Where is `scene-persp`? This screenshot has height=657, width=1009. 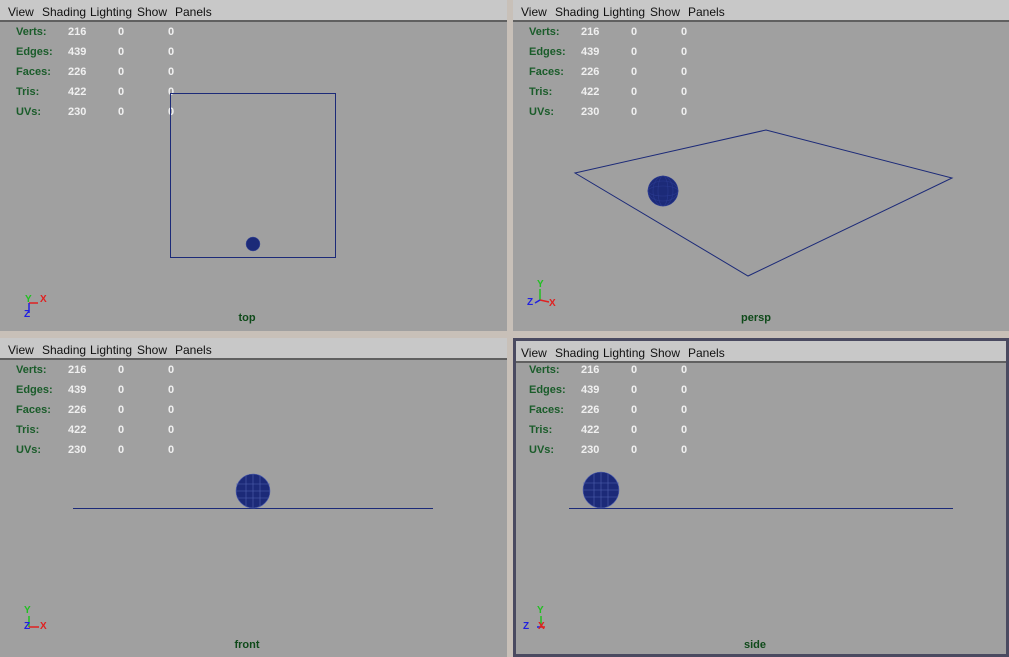 scene-persp is located at coordinates (744, 216).